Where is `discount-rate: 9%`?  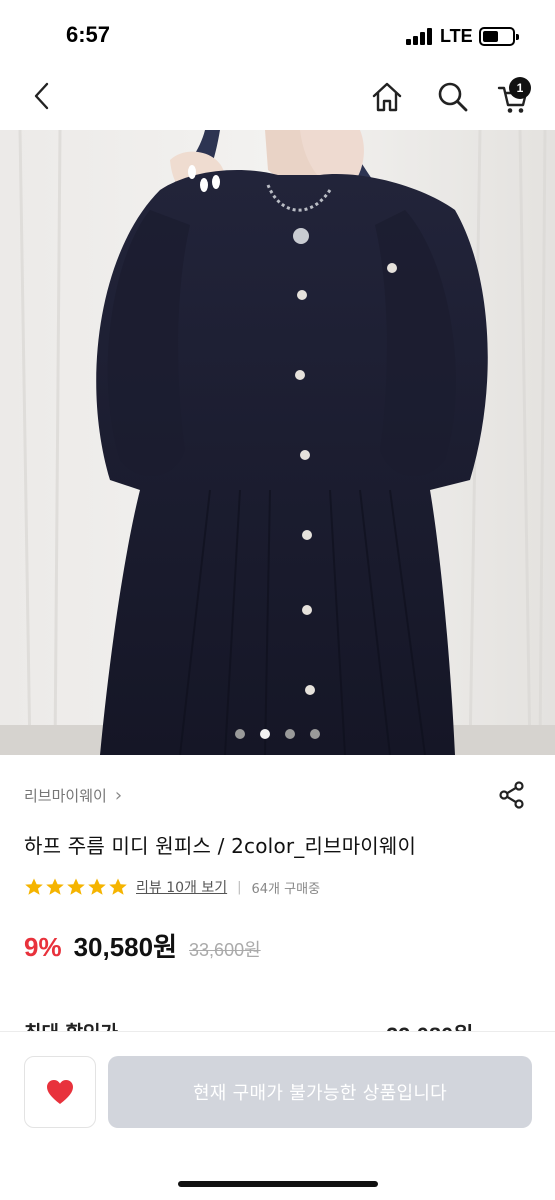
discount-rate: 9% is located at coordinates (43, 947).